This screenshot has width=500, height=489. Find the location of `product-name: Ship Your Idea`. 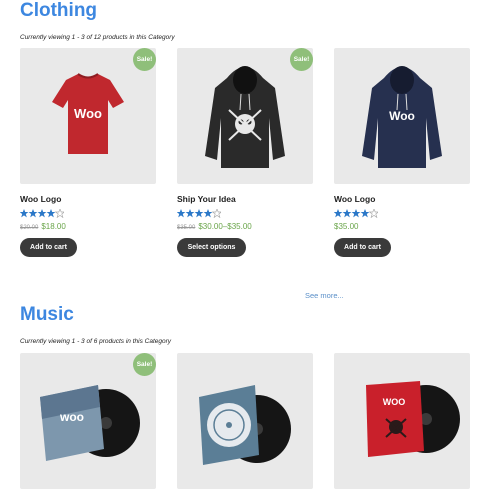

product-name: Ship Your Idea is located at coordinates (206, 199).